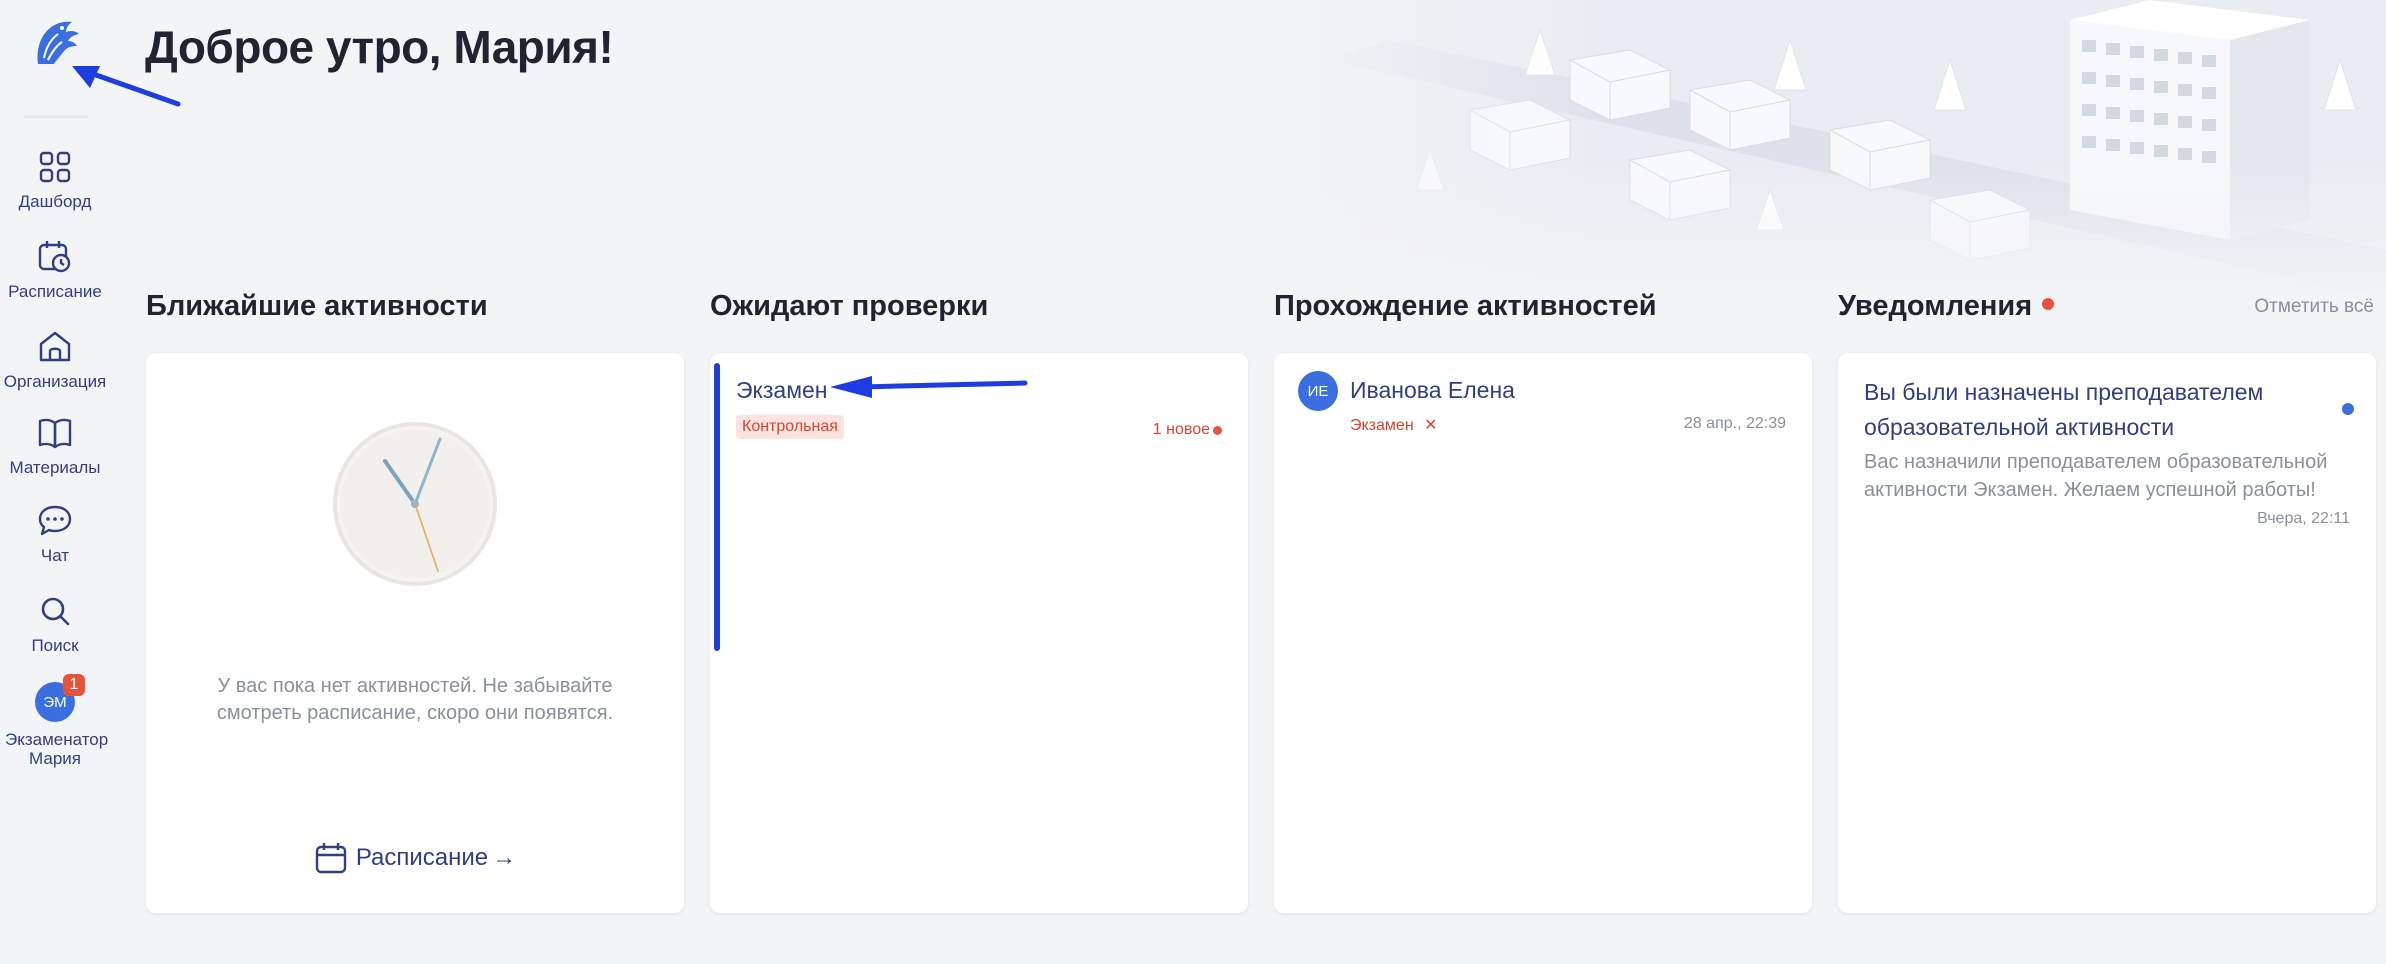  What do you see at coordinates (1935, 306) in the screenshot?
I see `section-title-notifications-label: Уведомления` at bounding box center [1935, 306].